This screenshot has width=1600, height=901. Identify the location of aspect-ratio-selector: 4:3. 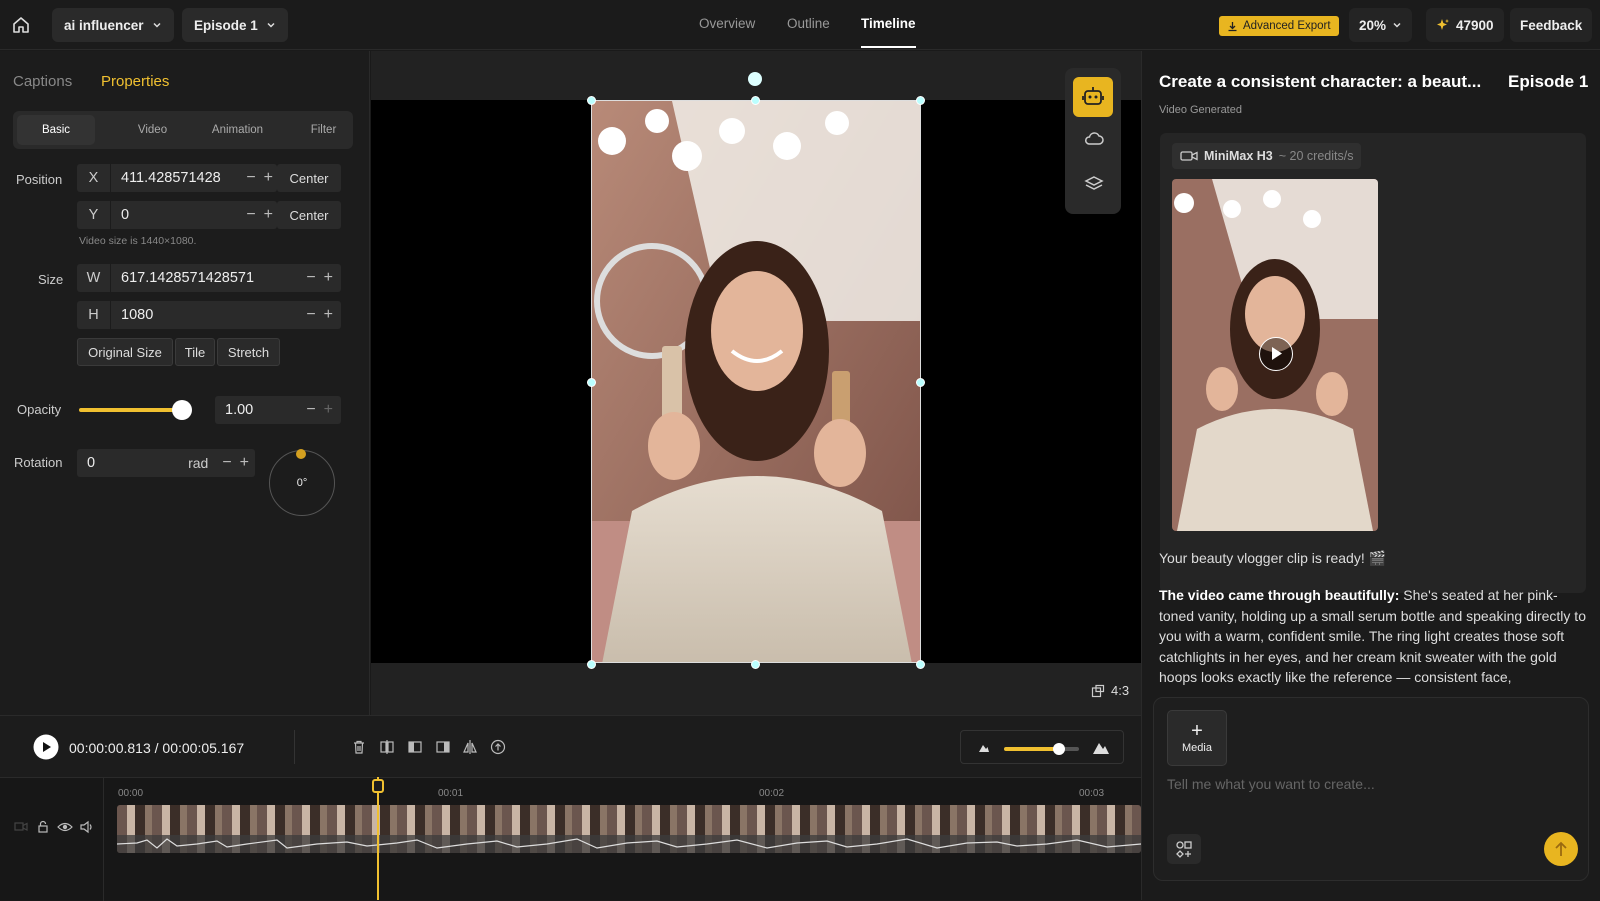
(1110, 690).